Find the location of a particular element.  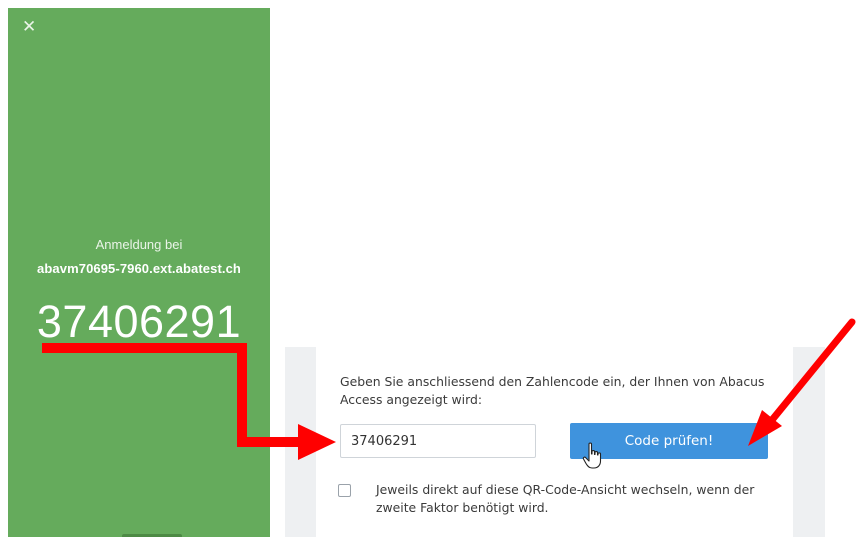

host-name: abavm70695-7960.ext.abatest.ch is located at coordinates (139, 268).